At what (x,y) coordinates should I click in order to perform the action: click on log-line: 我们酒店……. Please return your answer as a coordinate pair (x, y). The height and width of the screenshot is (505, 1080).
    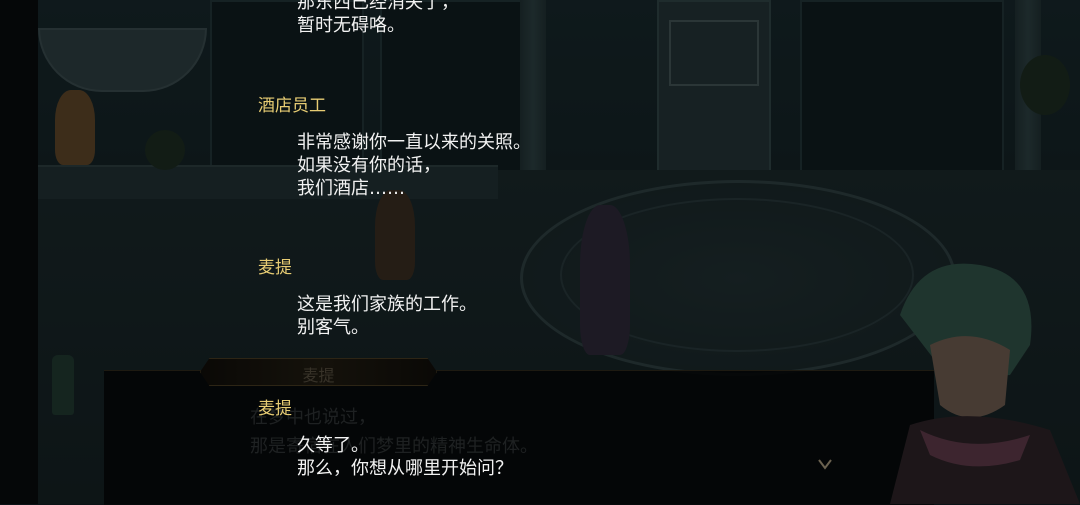
    Looking at the image, I should click on (351, 188).